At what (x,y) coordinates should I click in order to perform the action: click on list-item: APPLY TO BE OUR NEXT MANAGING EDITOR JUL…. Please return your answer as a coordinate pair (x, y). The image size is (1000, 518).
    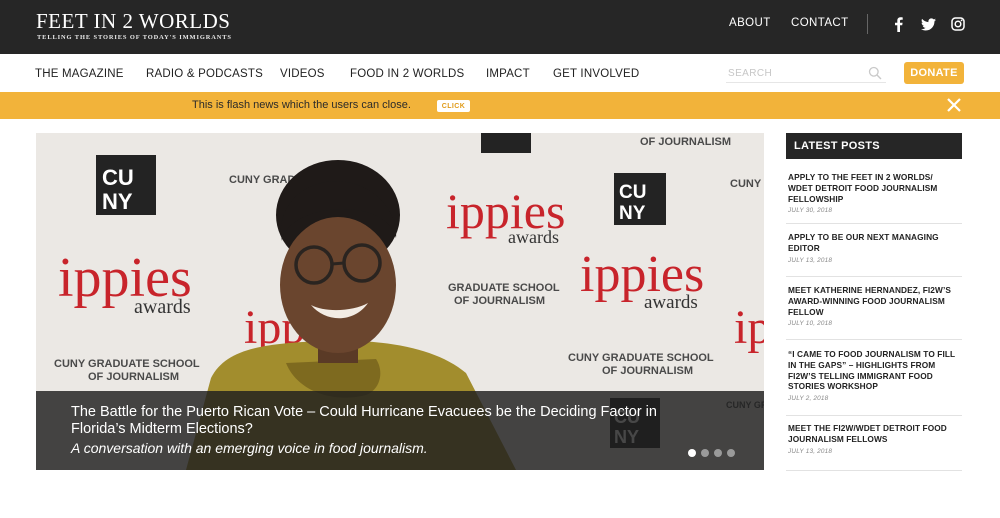
    Looking at the image, I should click on (874, 250).